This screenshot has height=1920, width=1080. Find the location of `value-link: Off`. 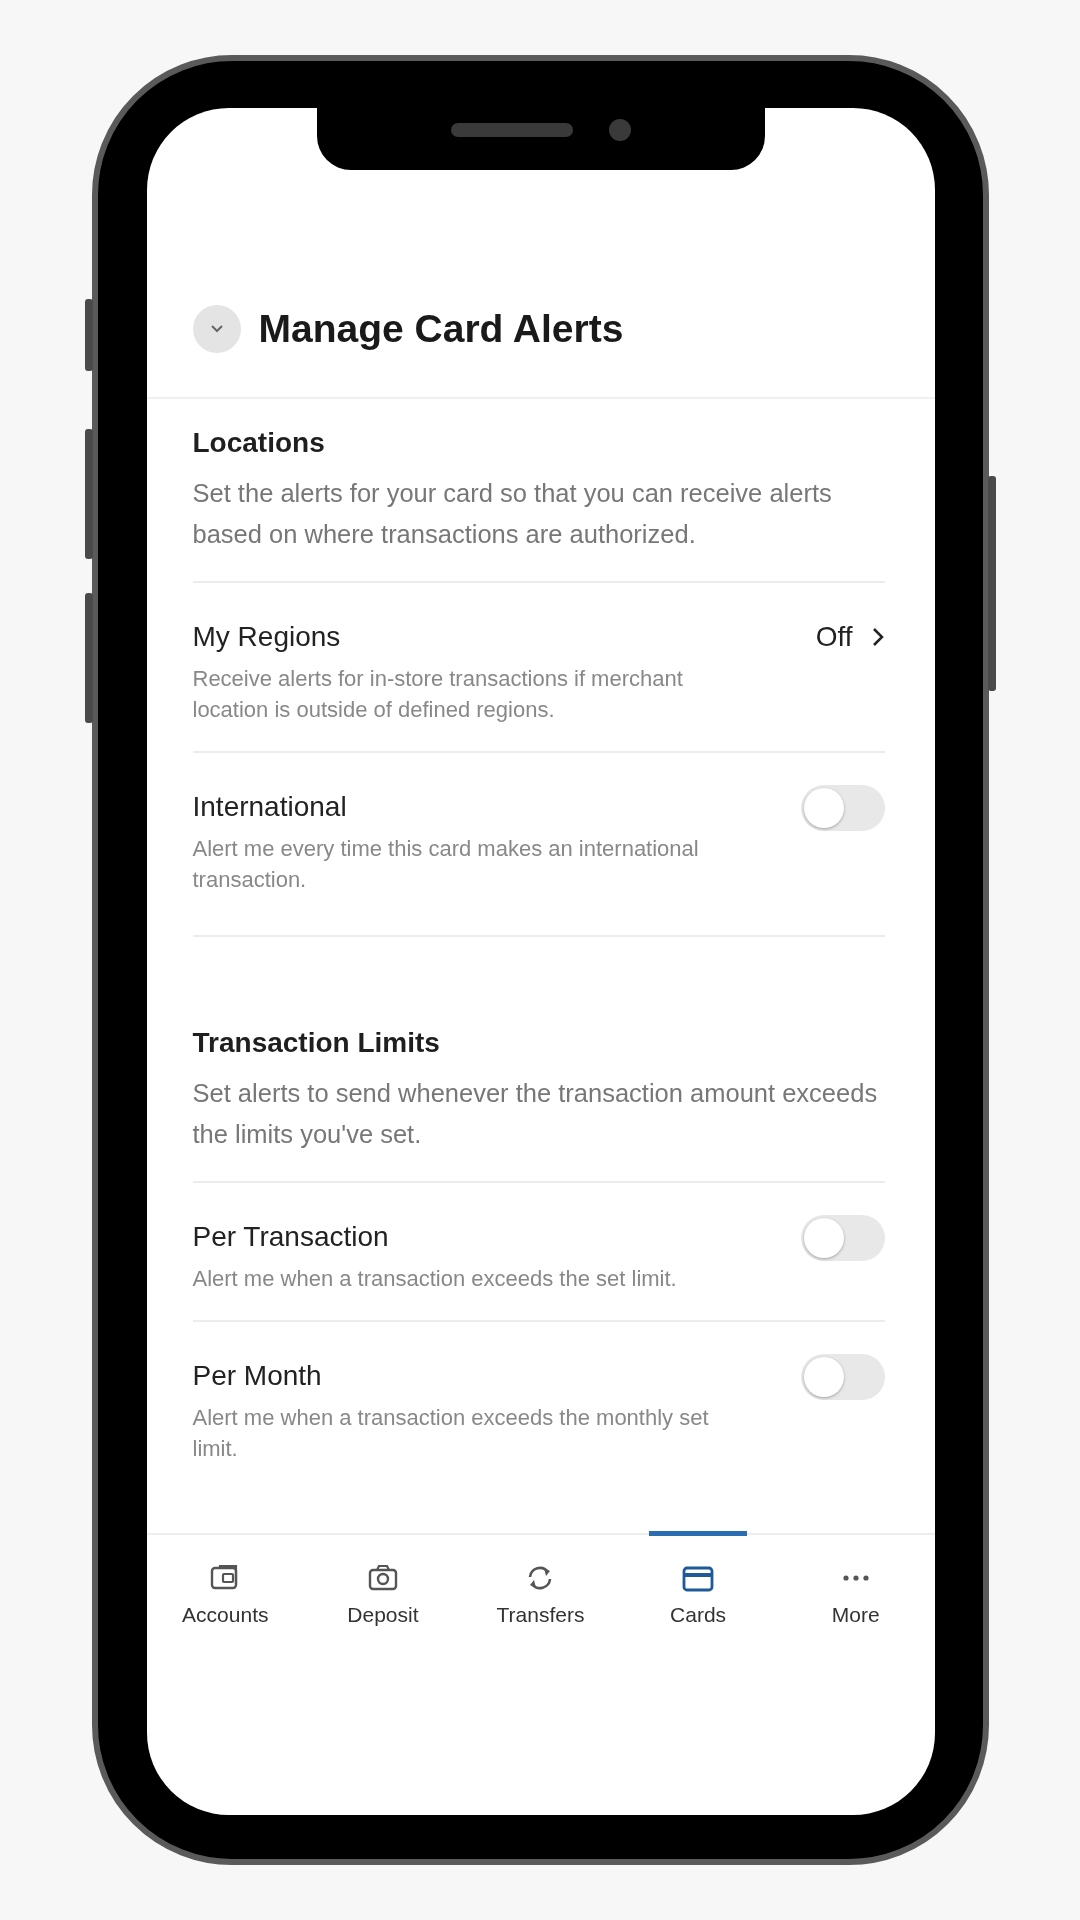

value-link: Off is located at coordinates (850, 637).